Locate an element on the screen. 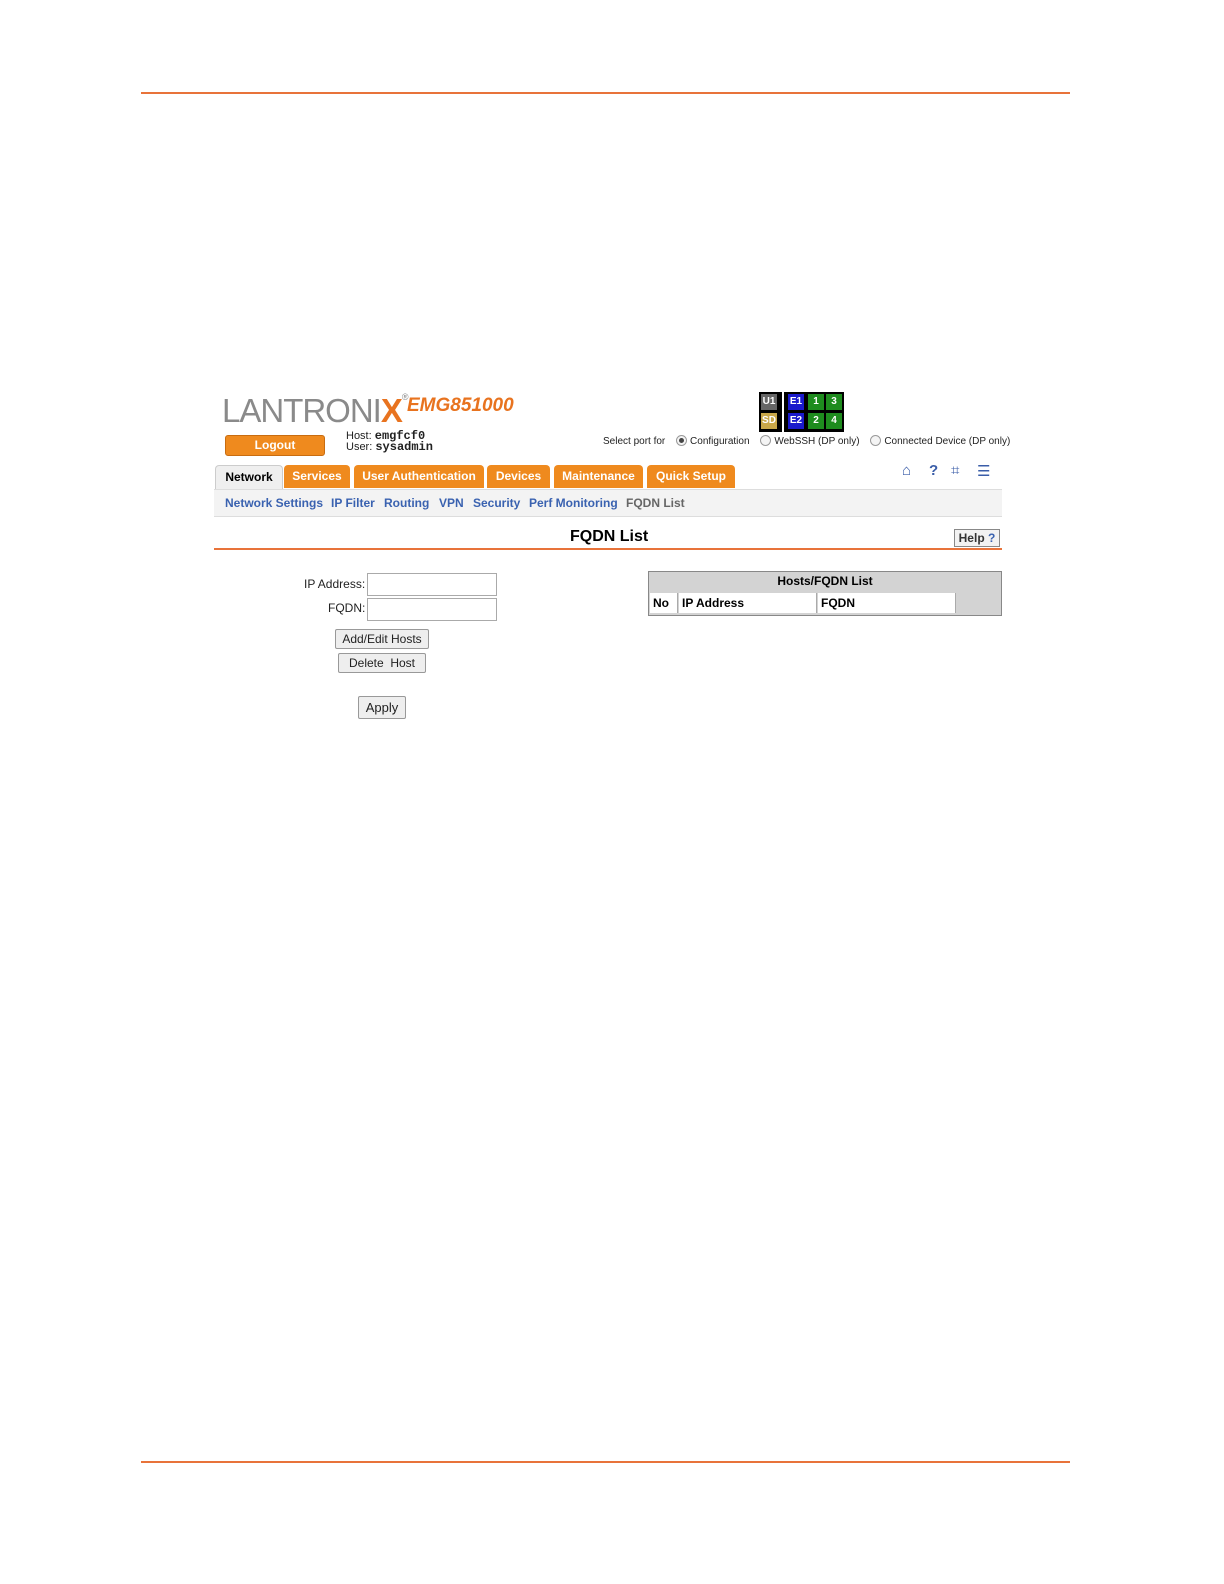  help-button: Help ? is located at coordinates (977, 538).